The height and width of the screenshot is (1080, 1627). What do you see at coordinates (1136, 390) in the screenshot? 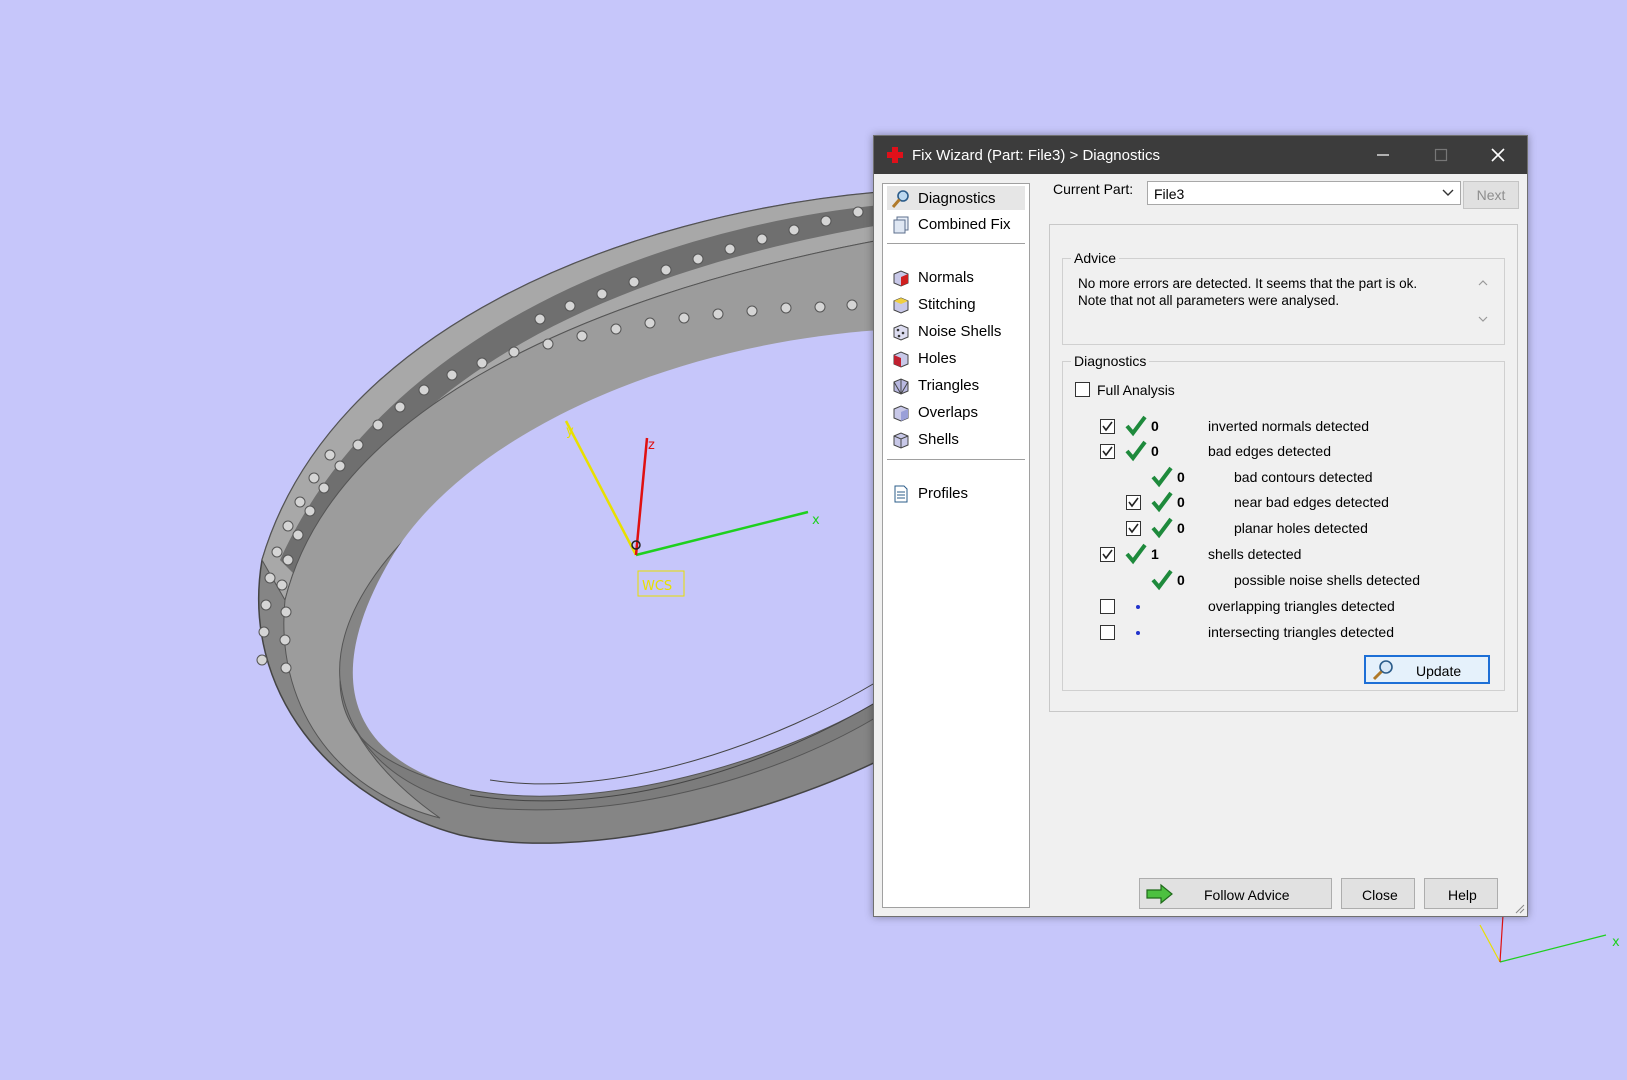
I see `full-analysis-label: Full Analysis` at bounding box center [1136, 390].